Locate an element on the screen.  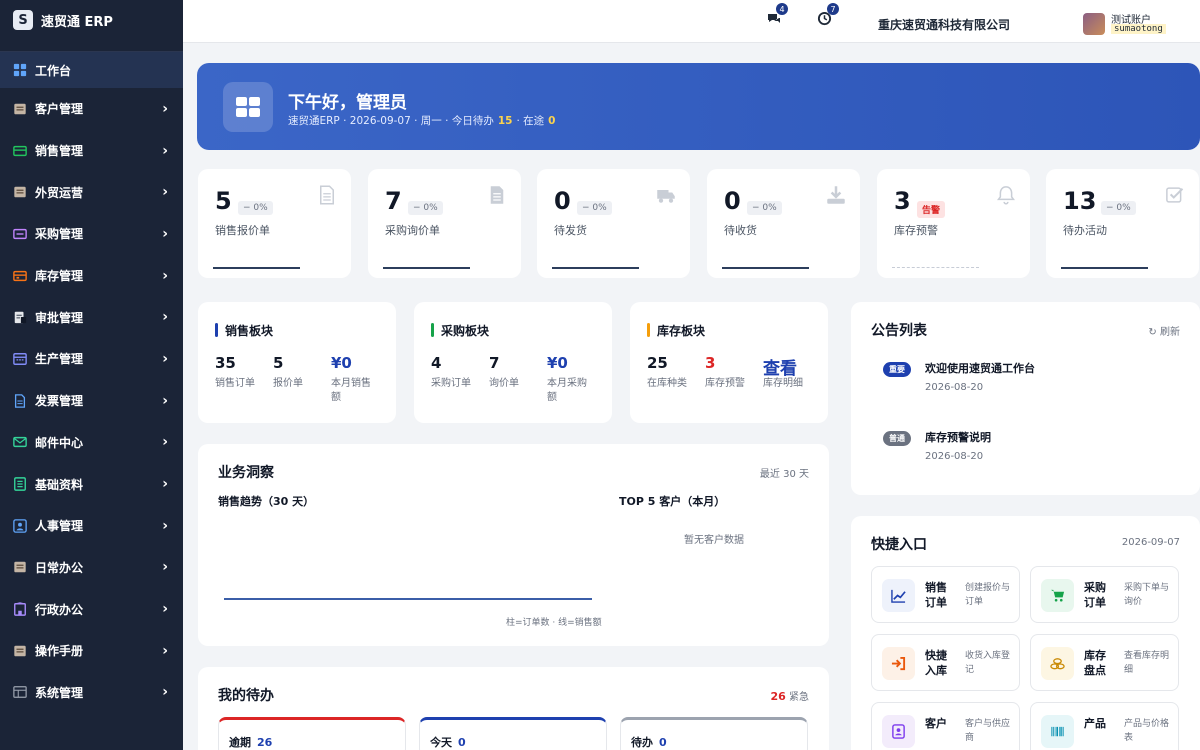
user-account: sumaotong is located at coordinates (1138, 29).